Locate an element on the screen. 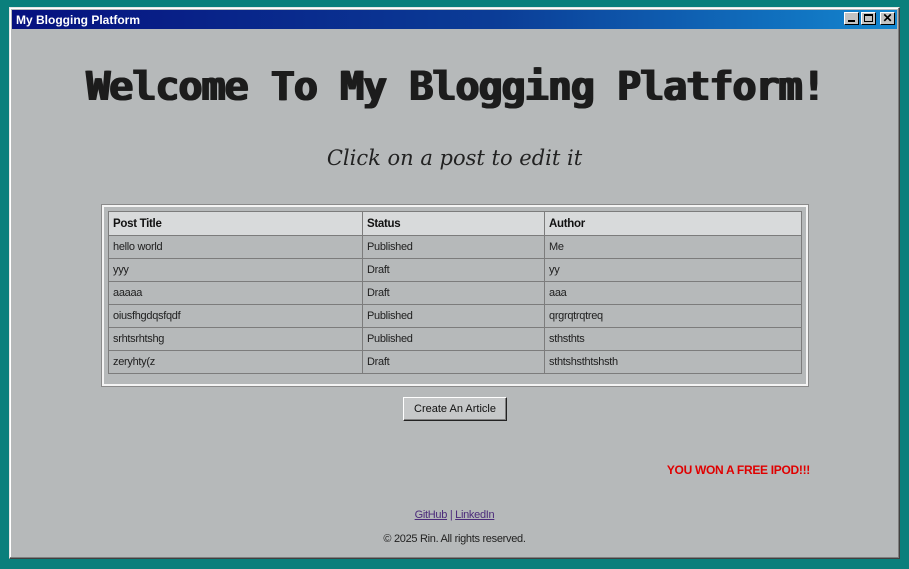  post-title-cell: srhtsrhtshg is located at coordinates (235, 339).